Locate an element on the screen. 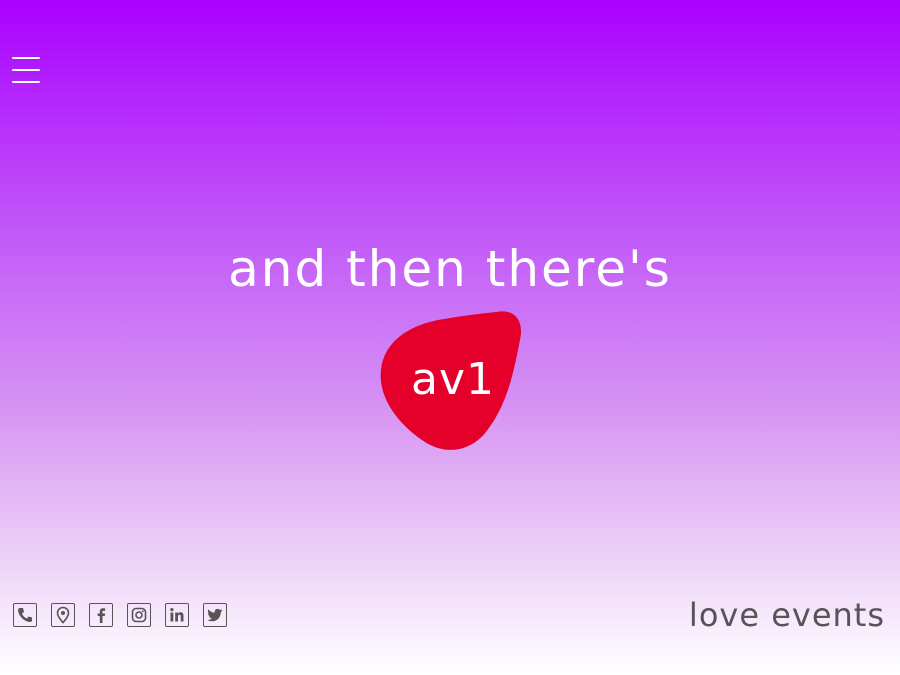 The height and width of the screenshot is (675, 900). logo-text: av1 is located at coordinates (453, 379).